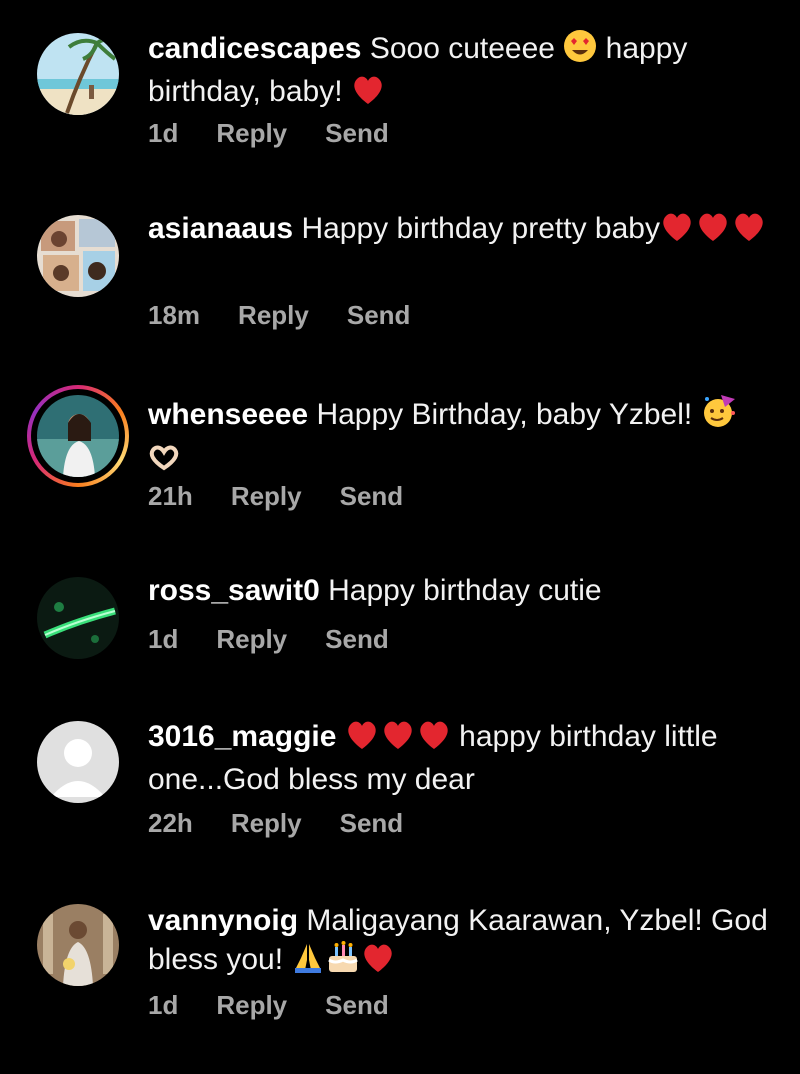  I want to click on comment-meta: 21h Reply Send, so click(275, 496).